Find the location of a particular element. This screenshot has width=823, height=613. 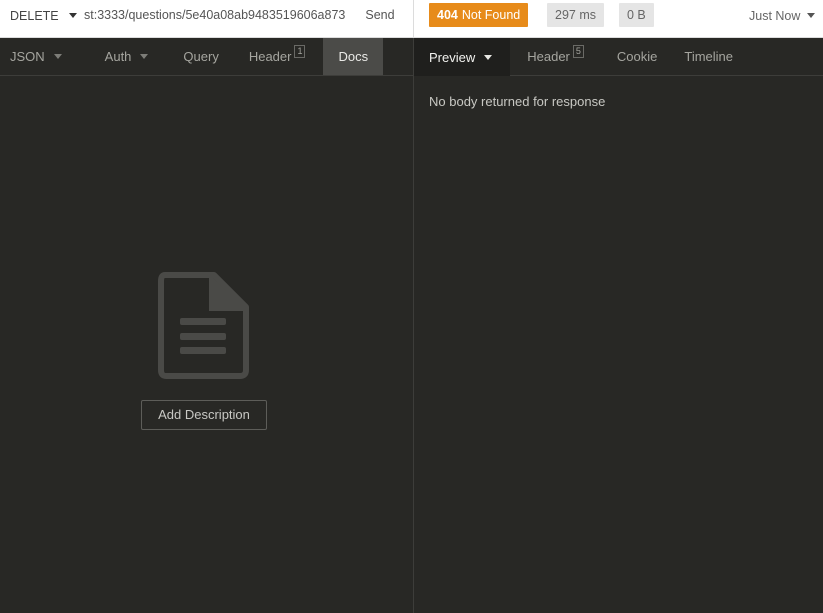

history-label: Just Now is located at coordinates (775, 15).